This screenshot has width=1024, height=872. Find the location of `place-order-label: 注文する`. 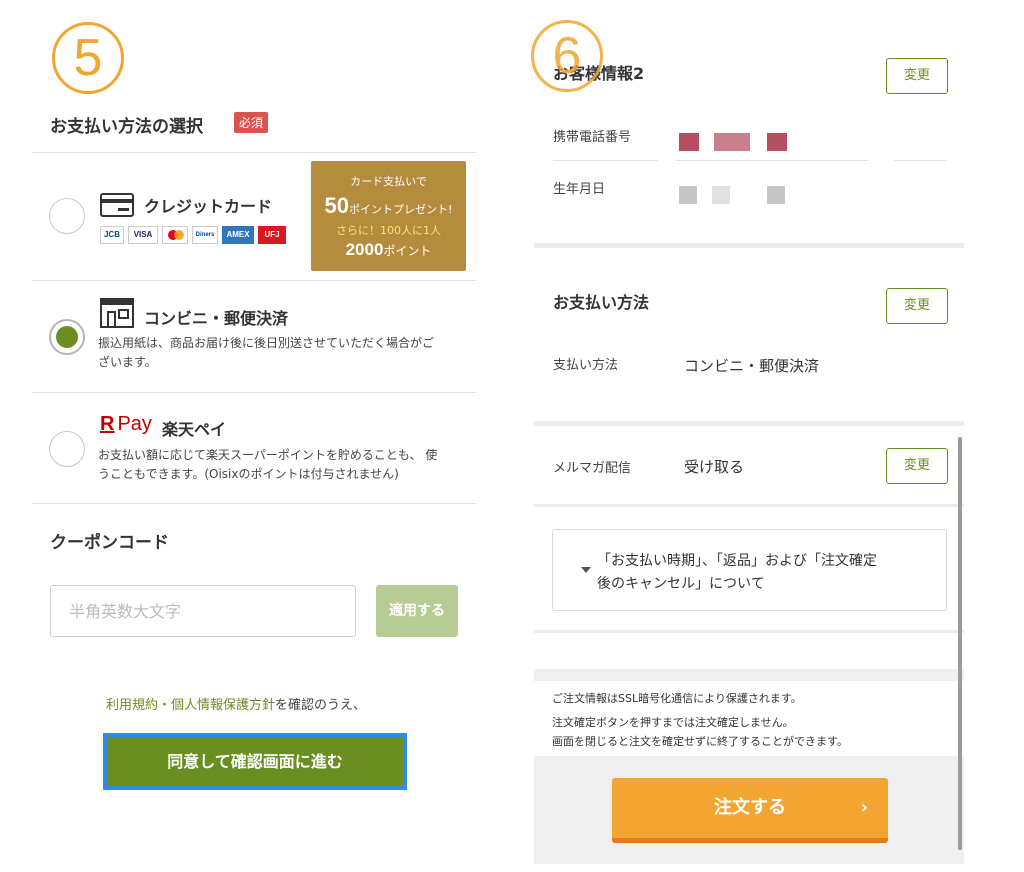

place-order-label: 注文する is located at coordinates (750, 807).